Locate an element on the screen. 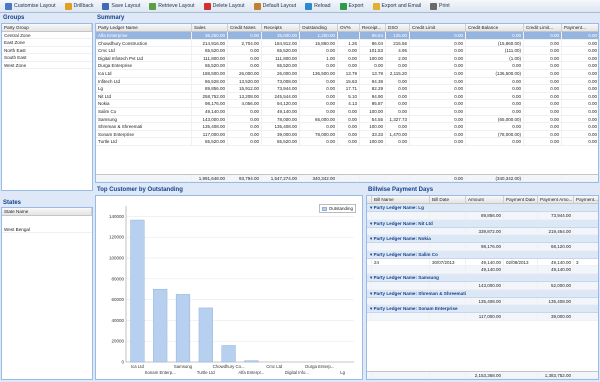 The height and width of the screenshot is (382, 600). summary-column-header: Sales is located at coordinates (210, 28).